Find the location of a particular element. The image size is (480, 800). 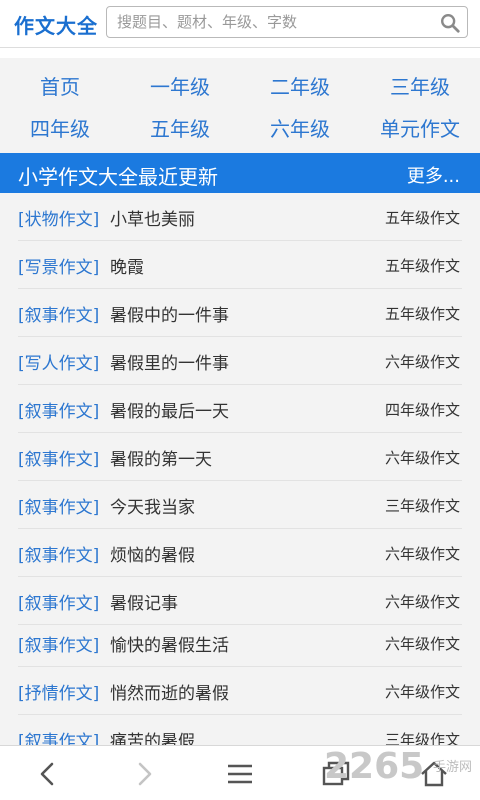

category-link: [写景作文] is located at coordinates (58, 265).